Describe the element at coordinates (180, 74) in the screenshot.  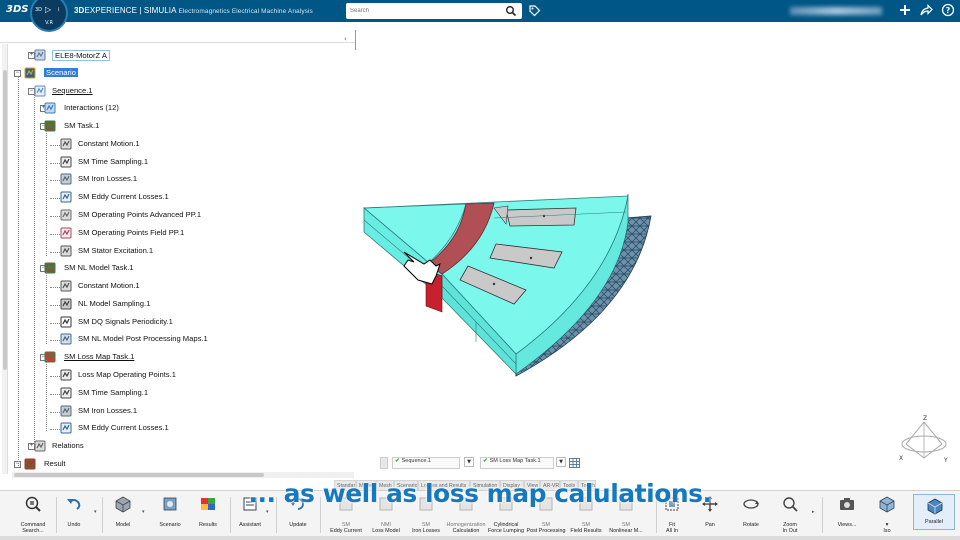
I see `tree-node: − Scenario` at that location.